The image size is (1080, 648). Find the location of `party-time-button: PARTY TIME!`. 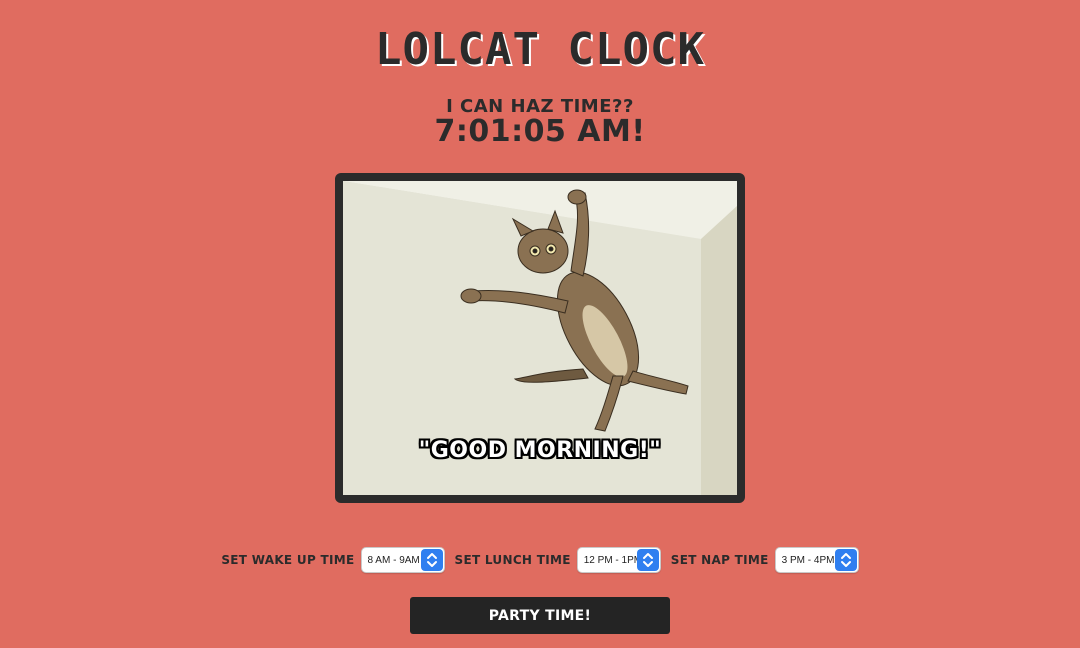

party-time-button: PARTY TIME! is located at coordinates (540, 615).